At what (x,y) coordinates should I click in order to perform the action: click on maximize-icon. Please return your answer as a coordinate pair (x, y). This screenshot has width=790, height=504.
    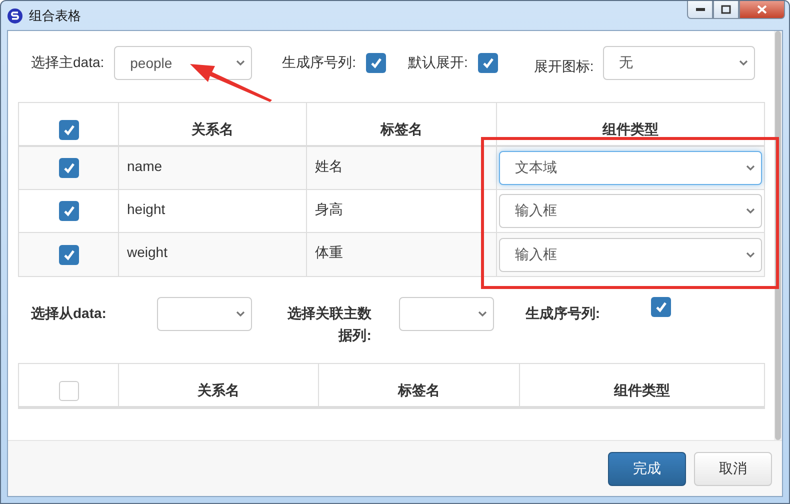
    Looking at the image, I should click on (726, 9).